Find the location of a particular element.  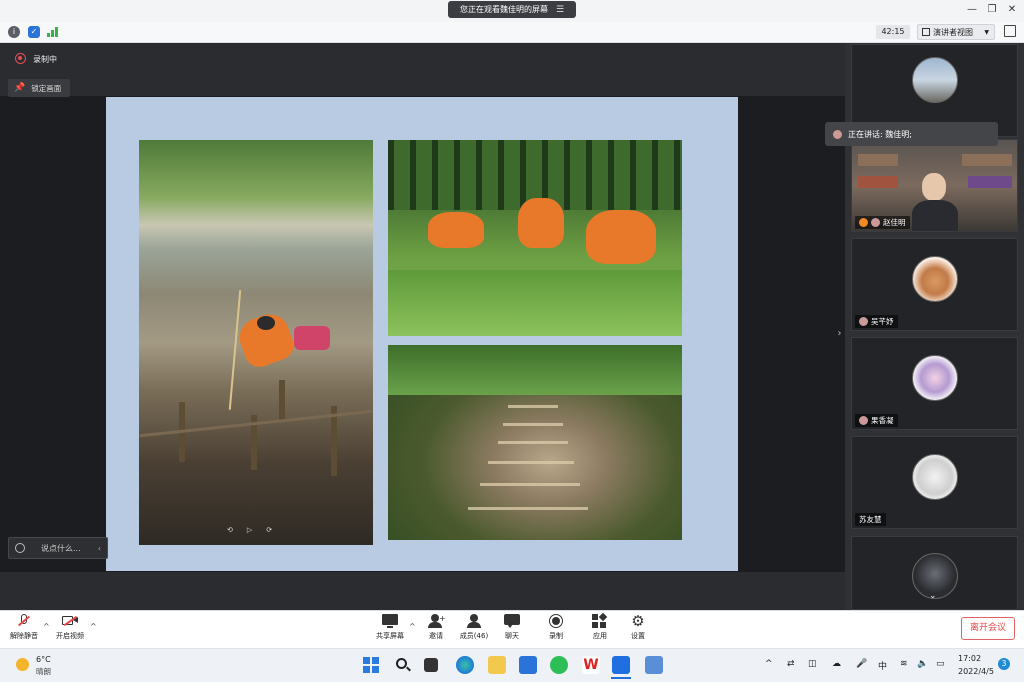

grass is located at coordinates (535, 303).